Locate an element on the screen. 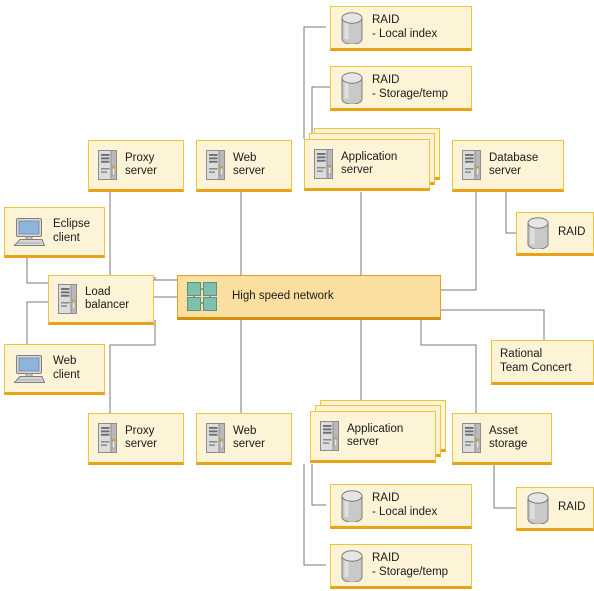 Image resolution: width=594 pixels, height=591 pixels. node-load-balancer: Load balancer is located at coordinates (101, 300).